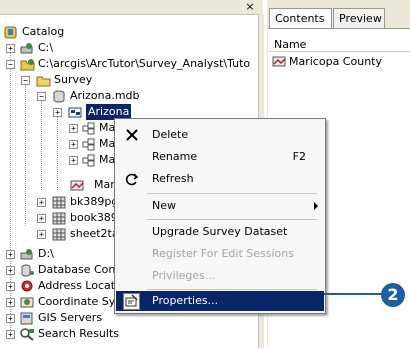 Image resolution: width=410 pixels, height=349 pixels. What do you see at coordinates (46, 47) in the screenshot?
I see `tree-node-label: C:\` at bounding box center [46, 47].